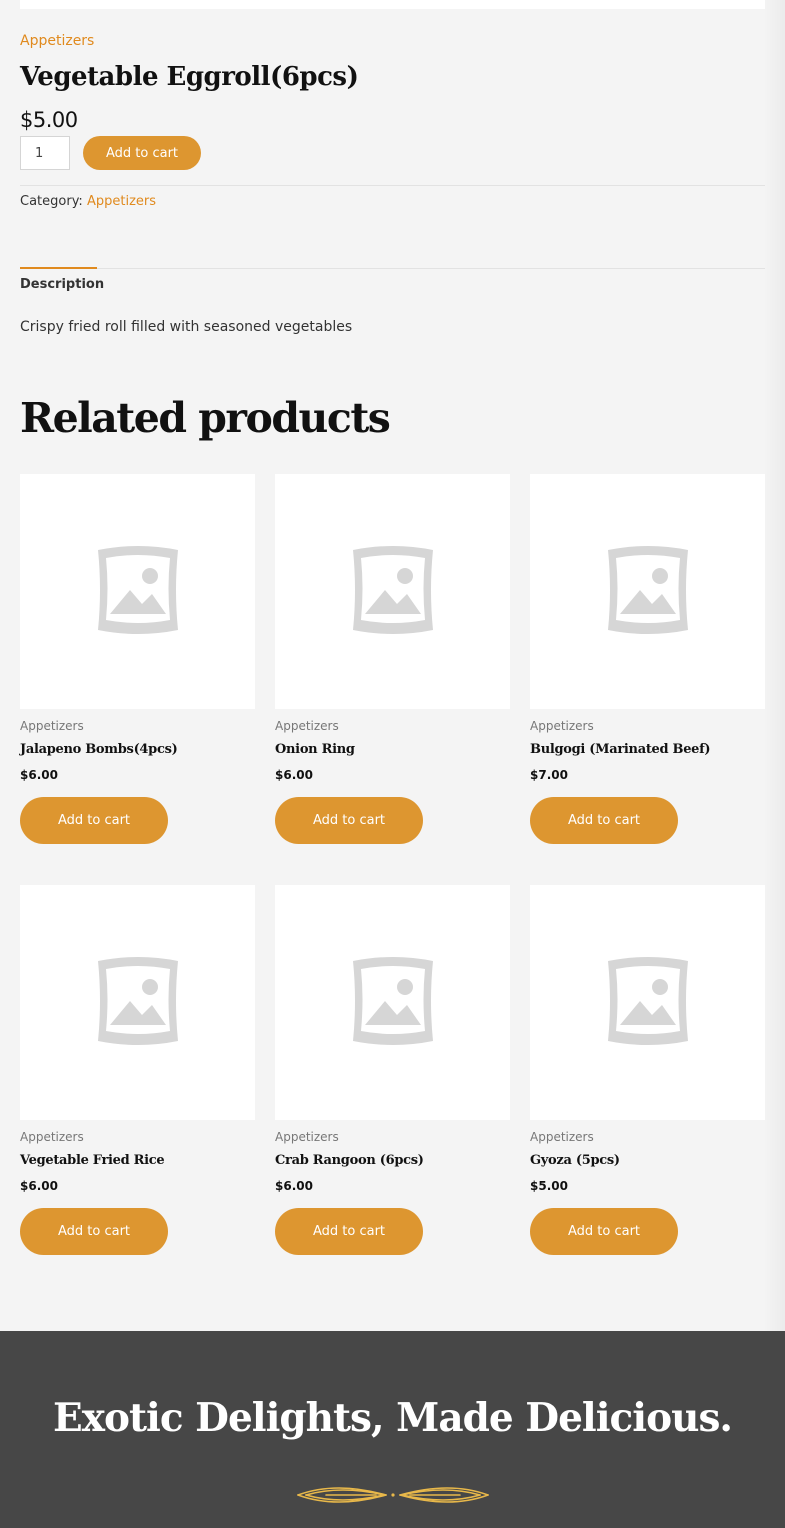 The height and width of the screenshot is (1528, 785). Describe the element at coordinates (57, 41) in the screenshot. I see `breadcrumb-category-link: Appetizers` at that location.